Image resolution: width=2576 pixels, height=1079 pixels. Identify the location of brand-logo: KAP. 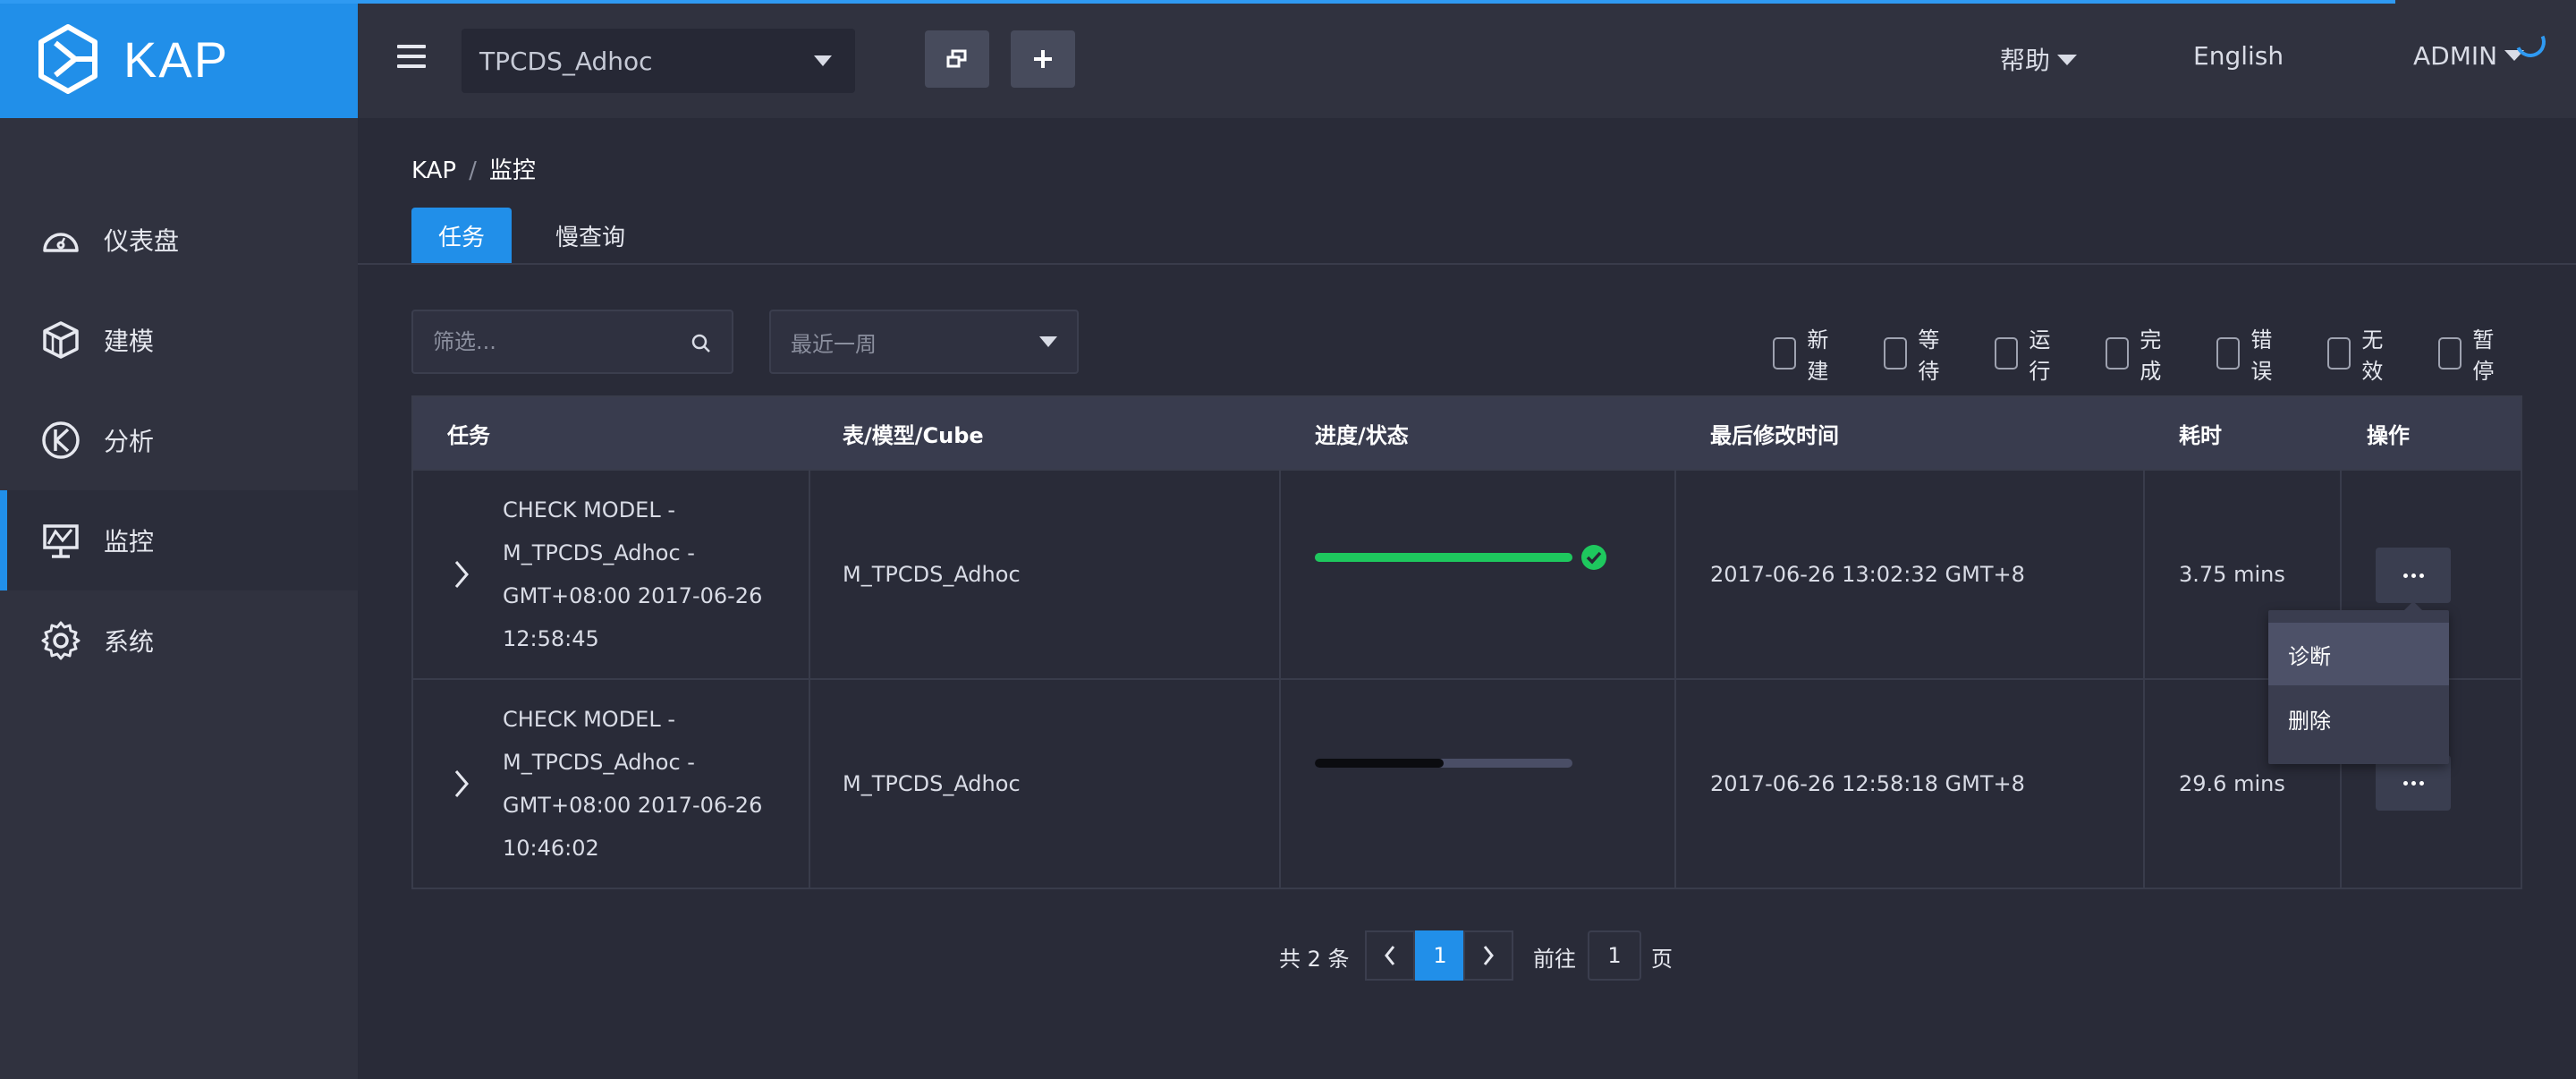
(179, 59).